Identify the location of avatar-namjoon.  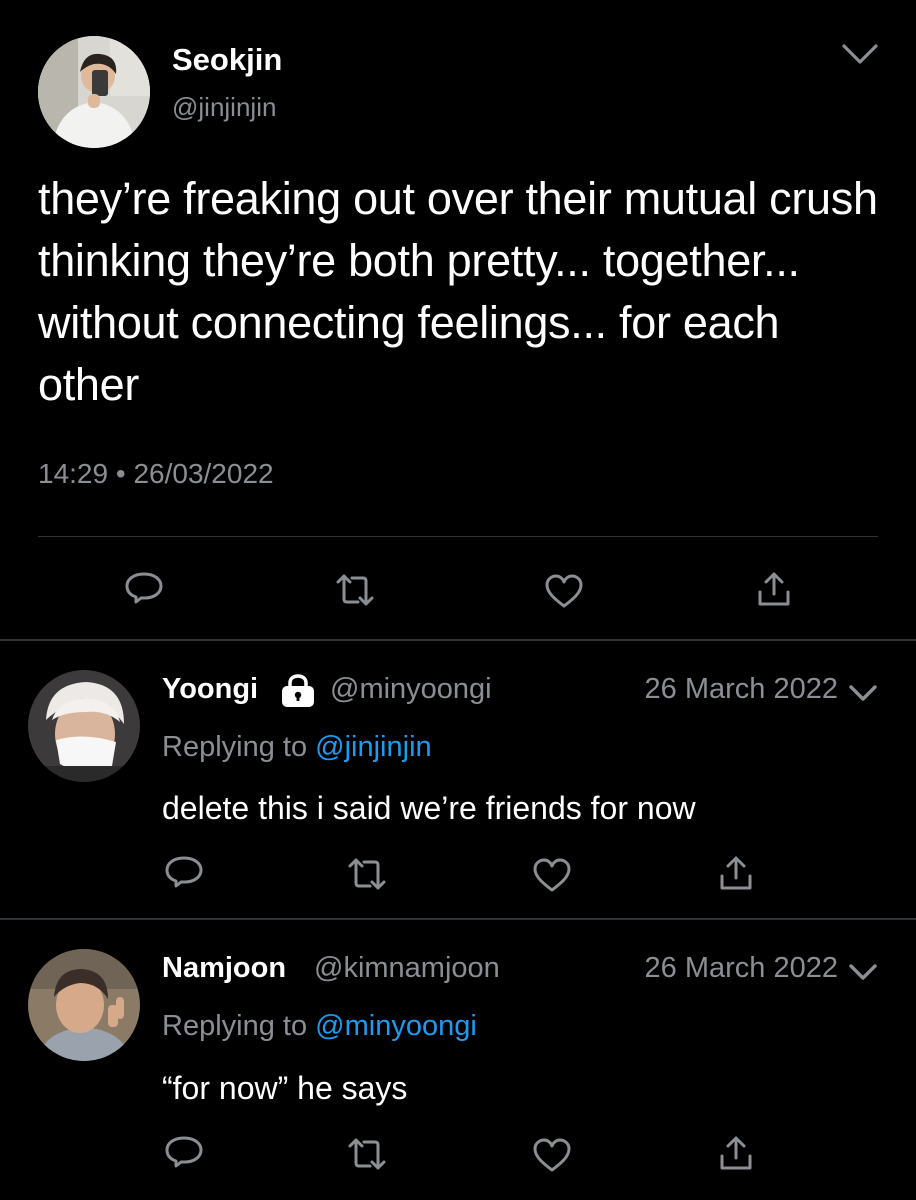
(84, 1005).